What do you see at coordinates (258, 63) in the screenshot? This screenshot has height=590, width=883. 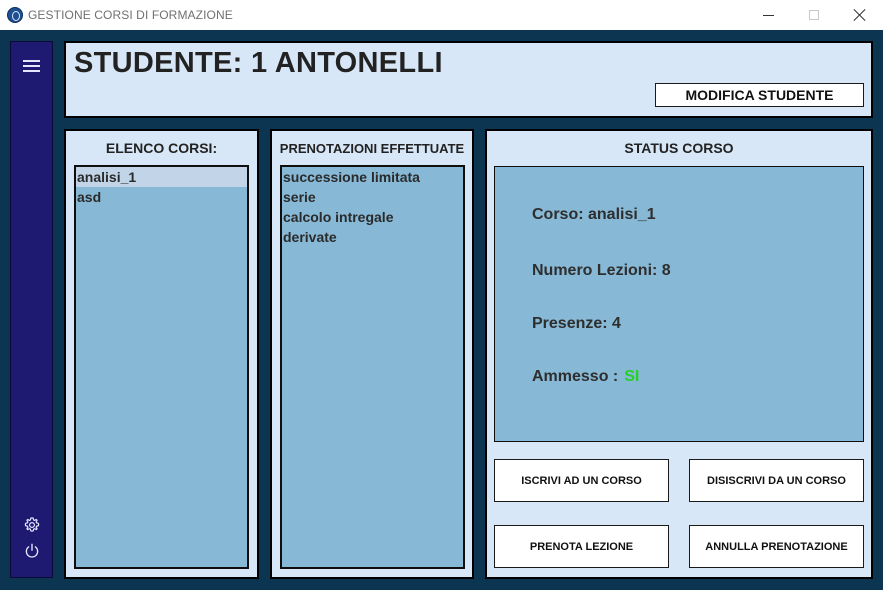 I see `student-title: STUDENTE: 1 ANTONELLI` at bounding box center [258, 63].